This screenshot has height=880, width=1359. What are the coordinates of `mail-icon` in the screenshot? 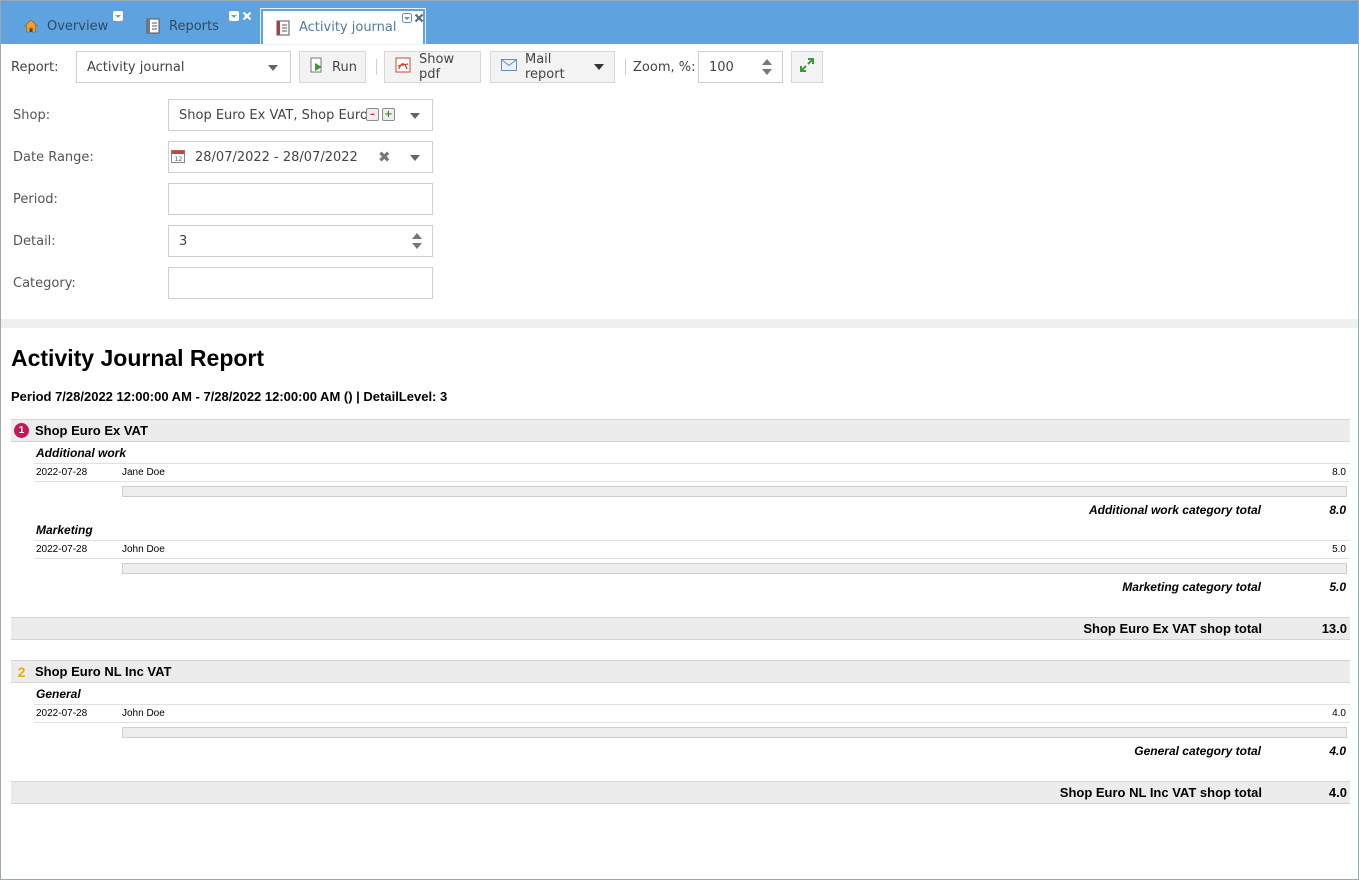 It's located at (509, 67).